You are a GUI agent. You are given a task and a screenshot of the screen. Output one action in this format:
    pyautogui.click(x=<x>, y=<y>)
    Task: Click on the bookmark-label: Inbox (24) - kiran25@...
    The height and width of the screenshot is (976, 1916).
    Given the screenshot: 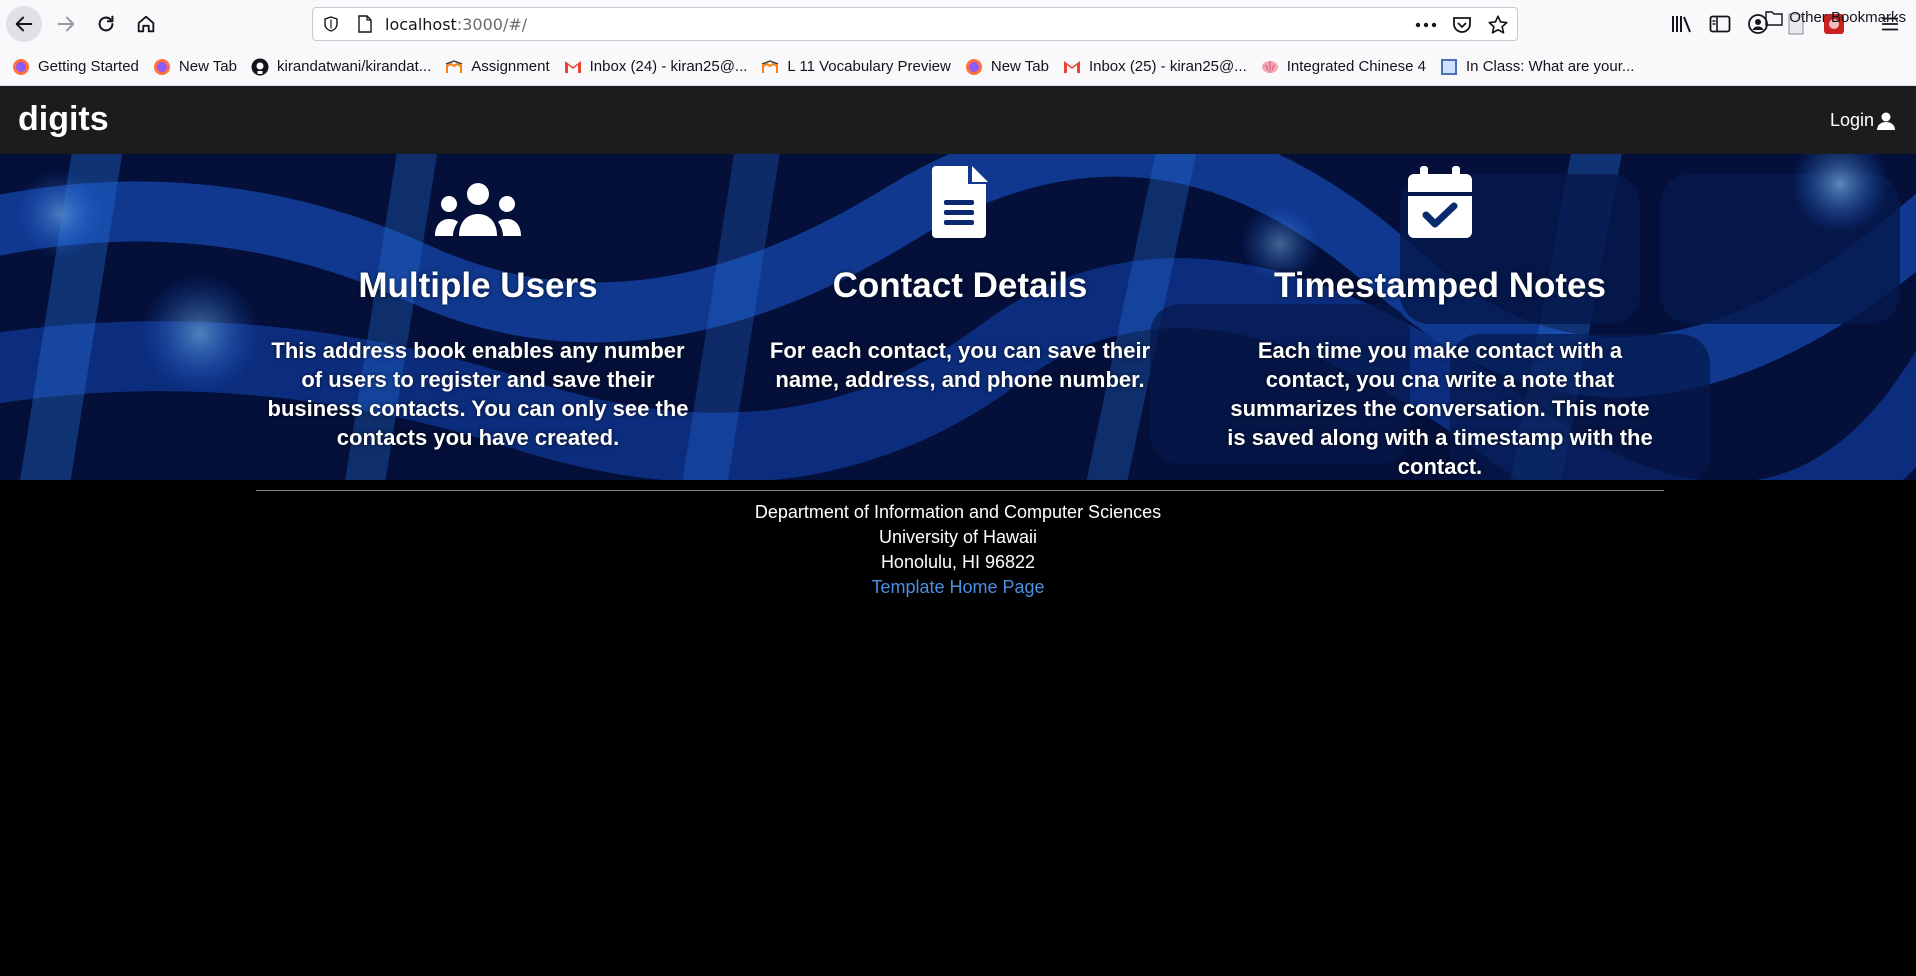 What is the action you would take?
    pyautogui.click(x=668, y=66)
    